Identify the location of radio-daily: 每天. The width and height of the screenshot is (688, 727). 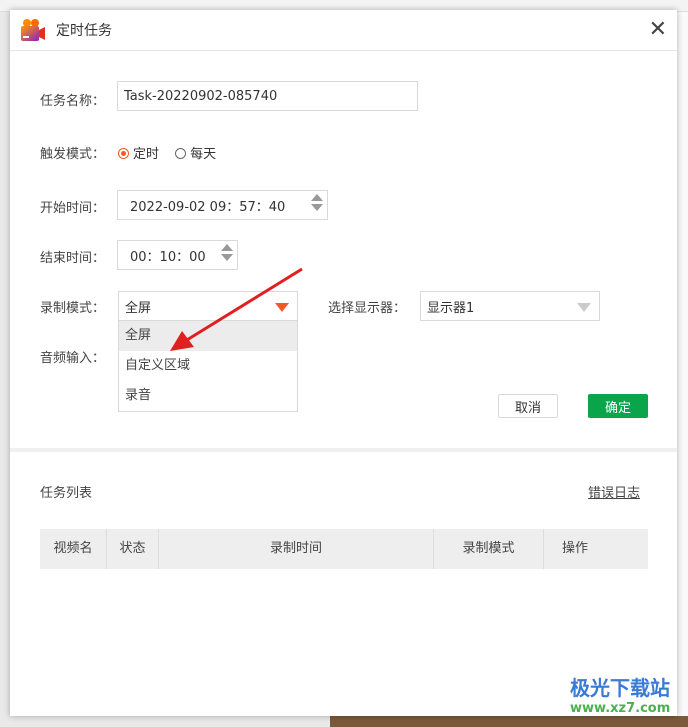
(195, 154).